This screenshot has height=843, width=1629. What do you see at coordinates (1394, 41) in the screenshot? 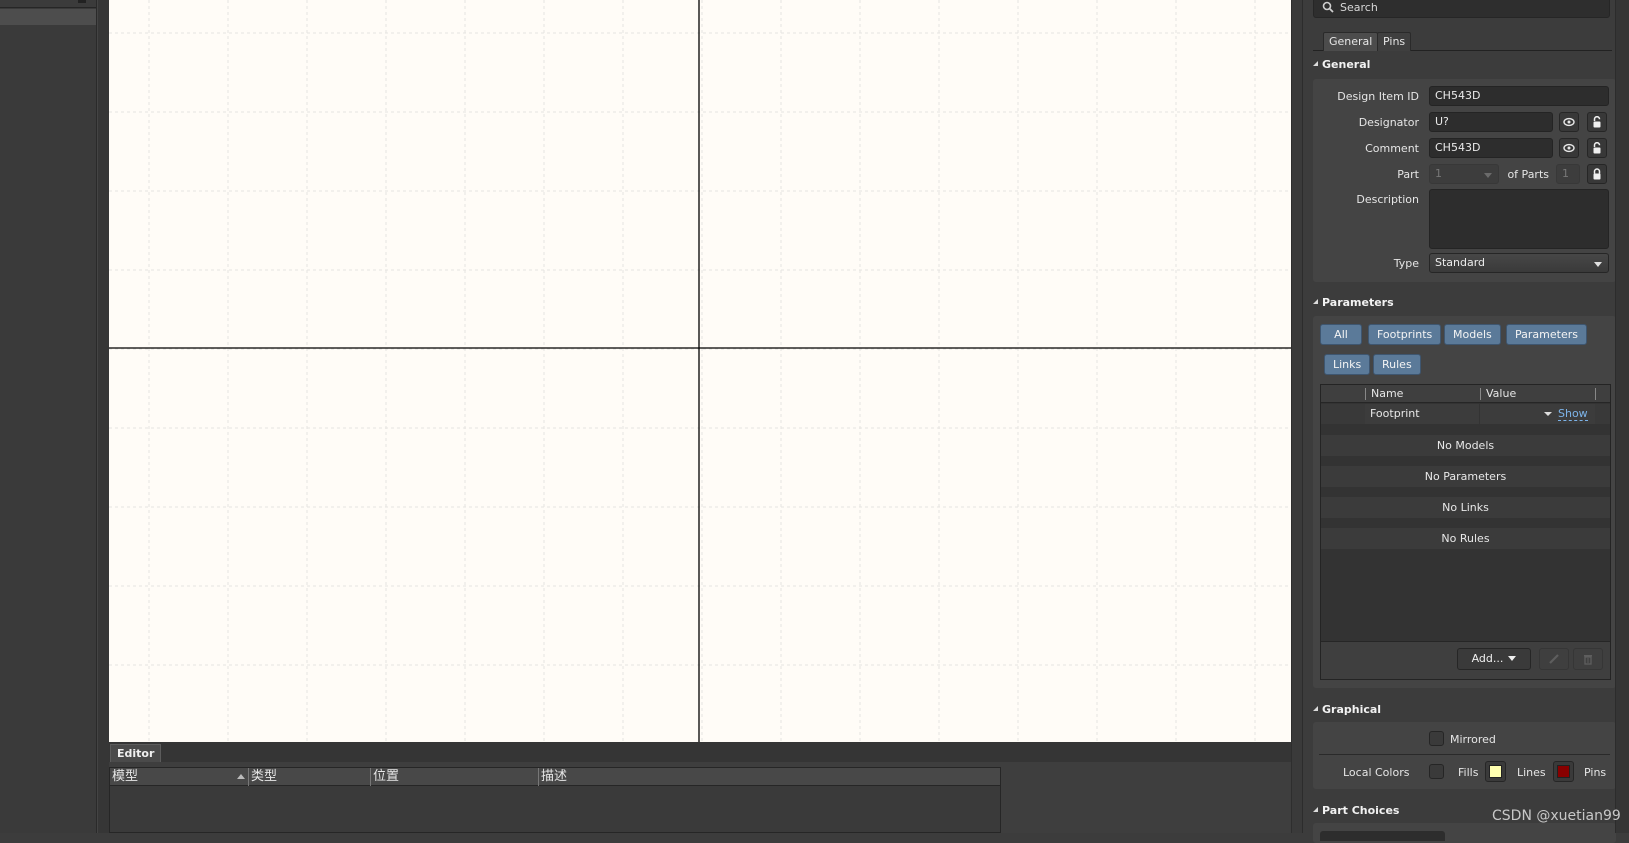
I see `tab-pins: Pins` at bounding box center [1394, 41].